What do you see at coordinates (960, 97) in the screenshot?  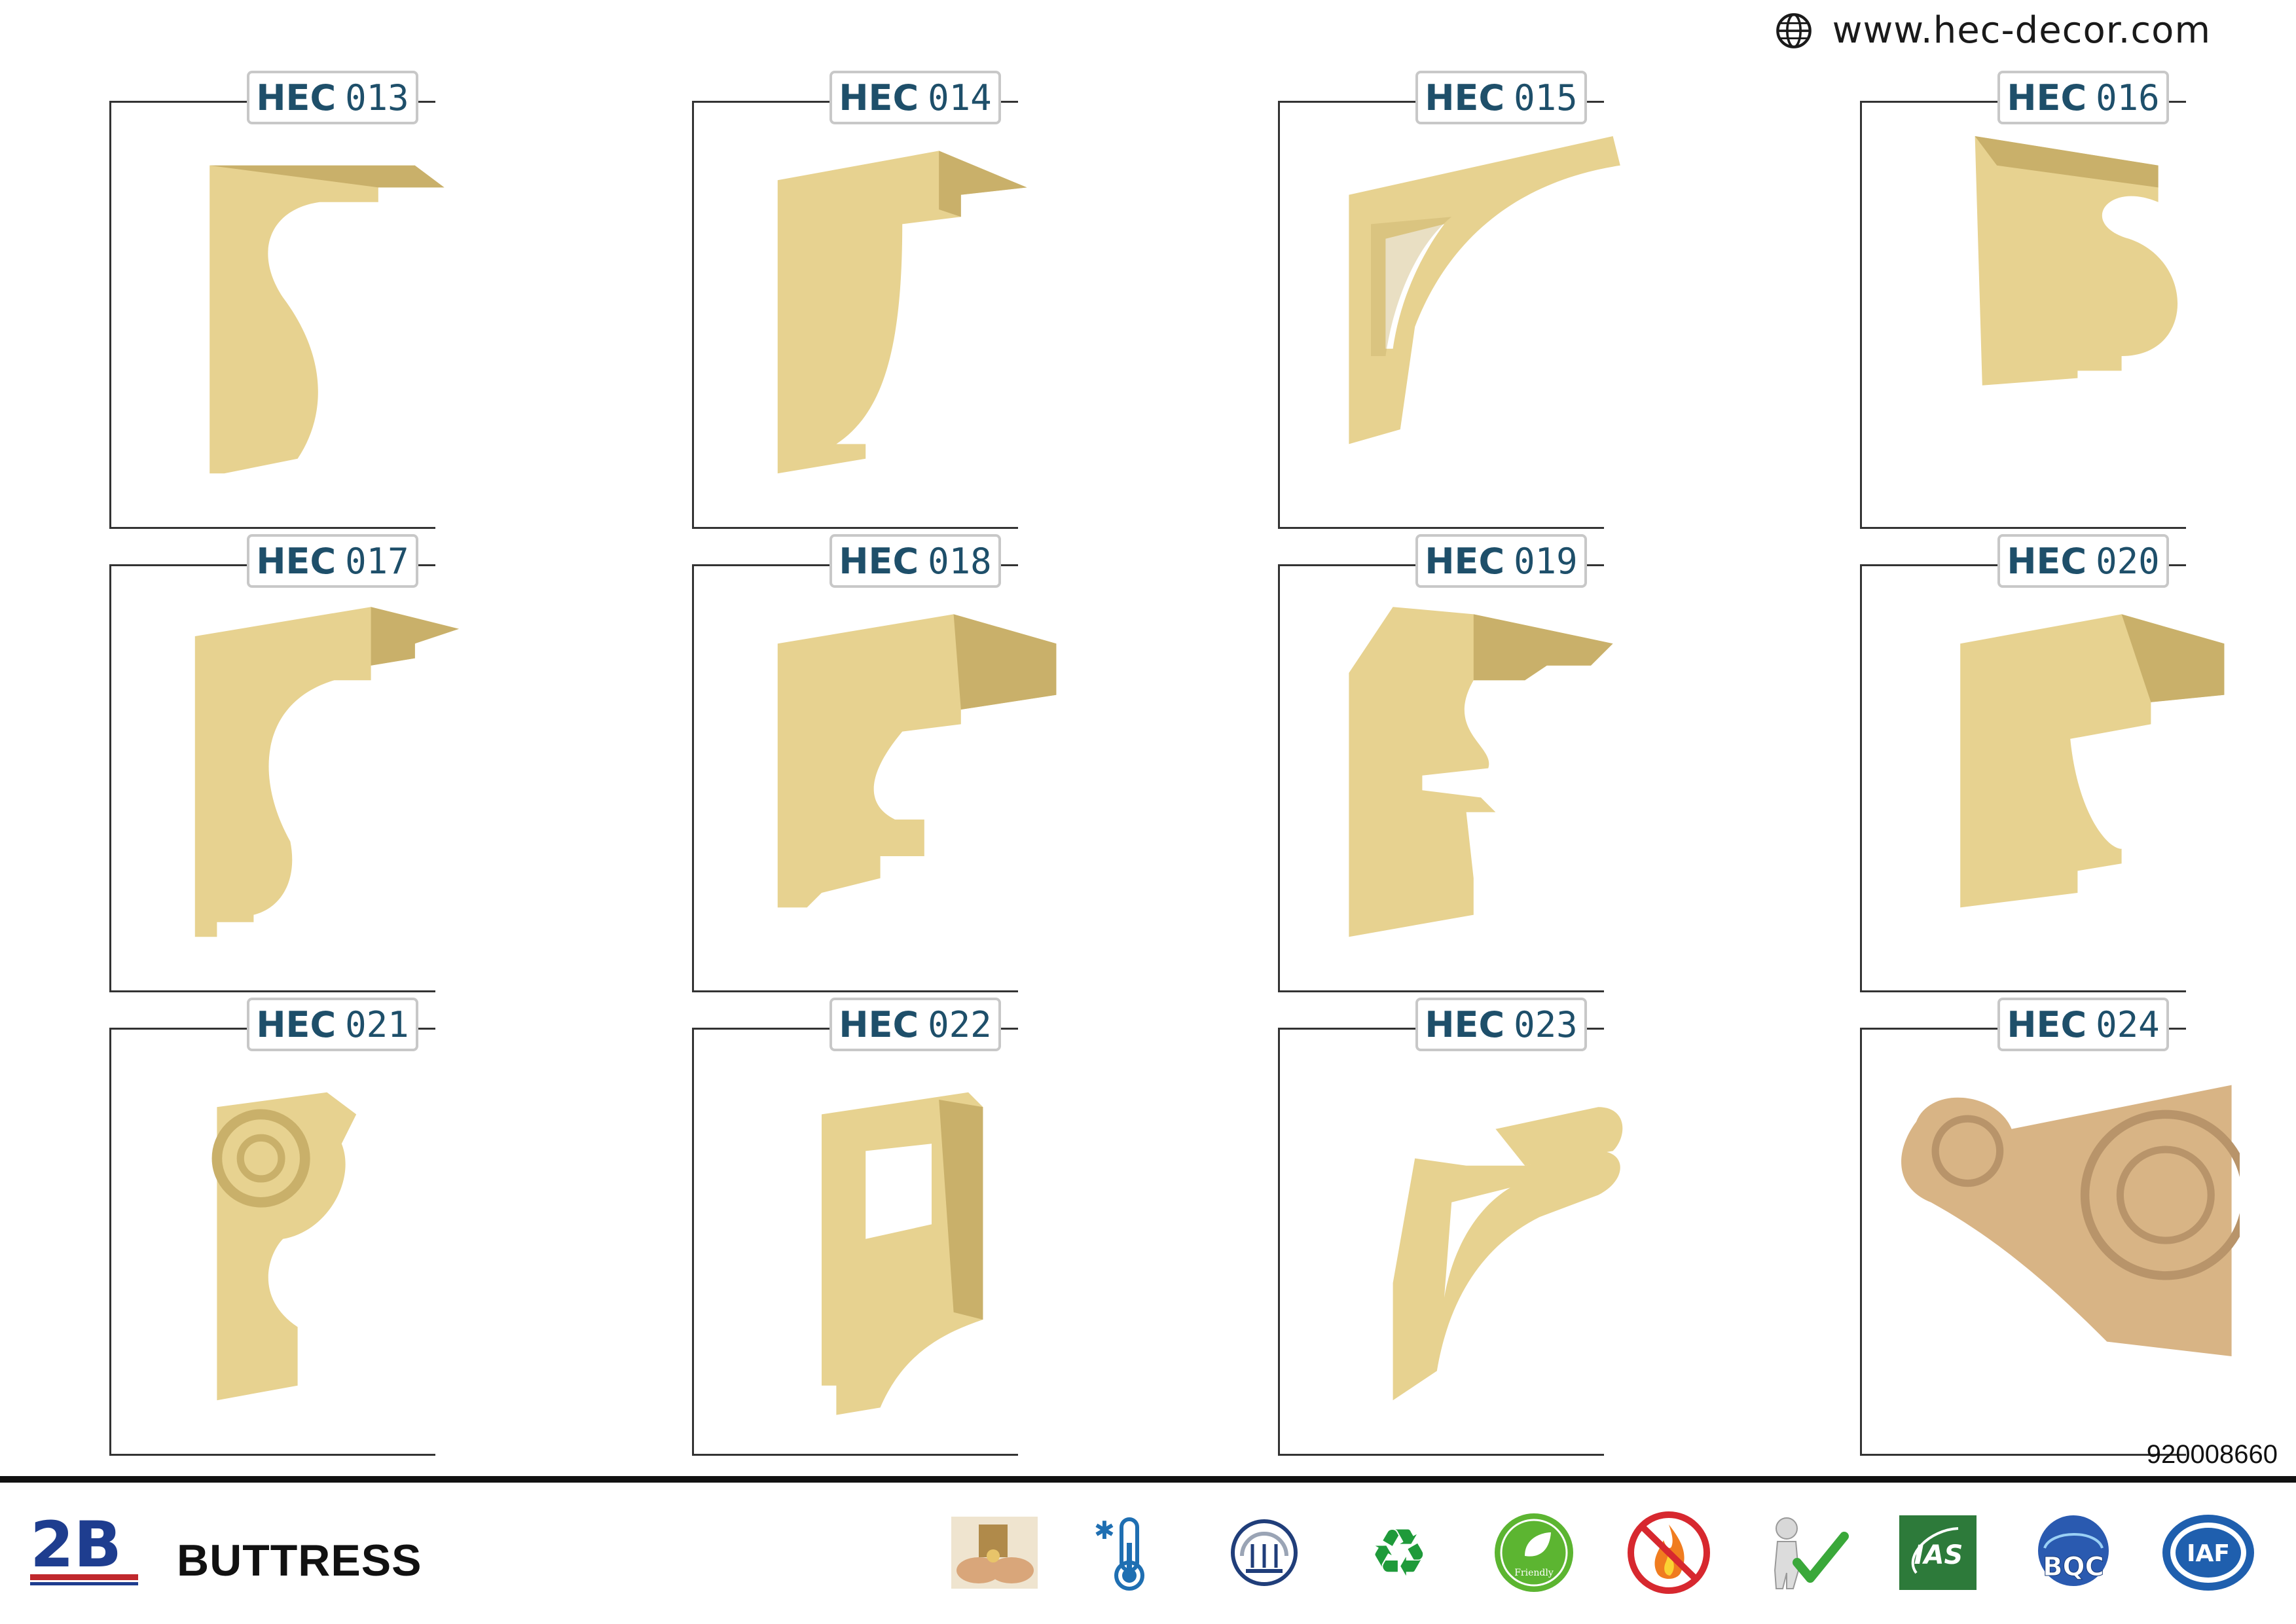 I see `product-number: 014` at bounding box center [960, 97].